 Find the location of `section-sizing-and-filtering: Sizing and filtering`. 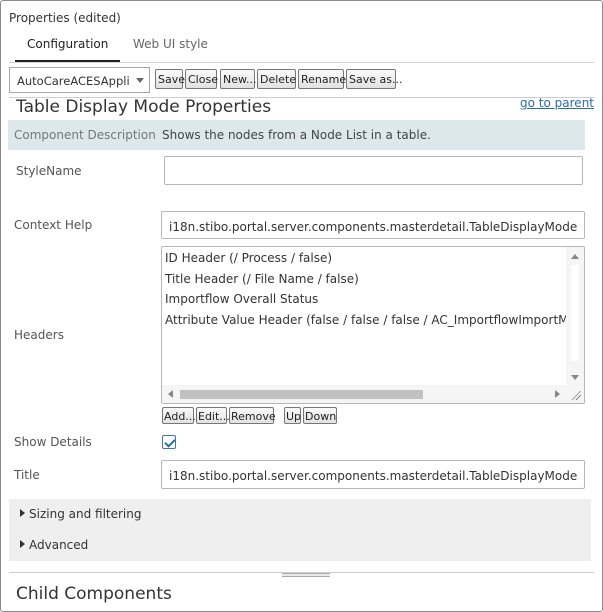

section-sizing-and-filtering: Sizing and filtering is located at coordinates (300, 514).